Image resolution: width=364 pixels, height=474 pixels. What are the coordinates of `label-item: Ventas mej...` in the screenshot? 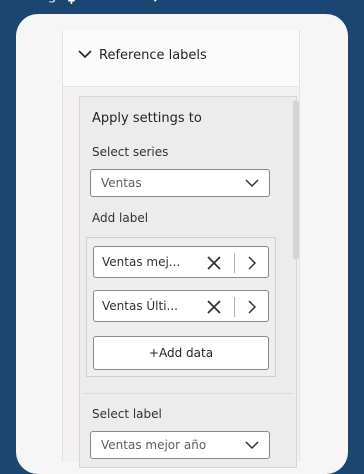 It's located at (181, 262).